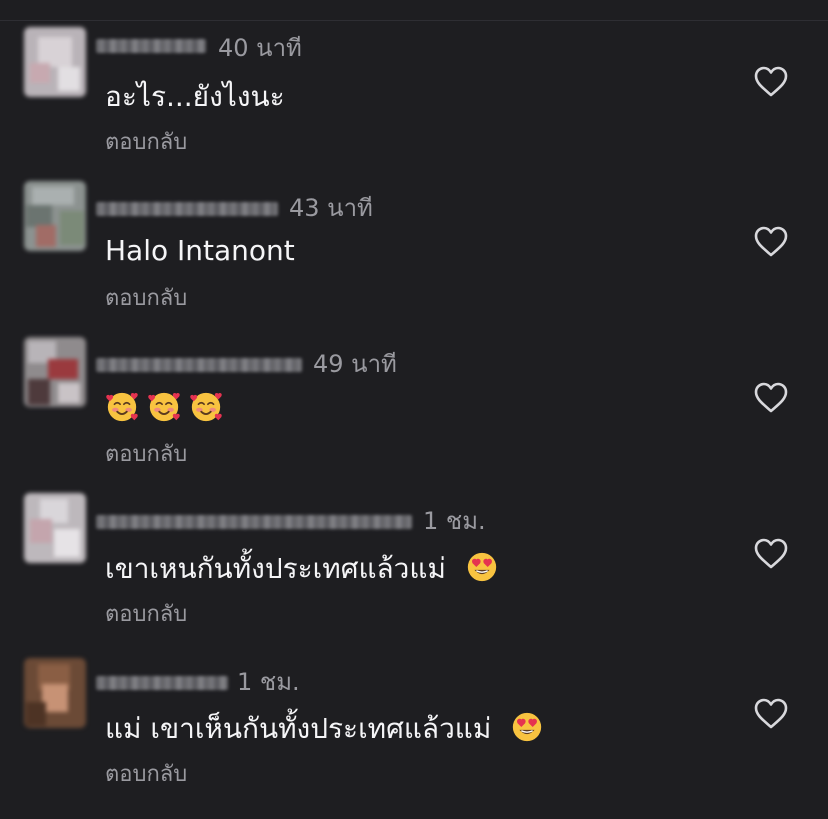  I want to click on comment-text-content: เขาเหนกันทั้งประเทศแล้วแม่, so click(275, 568).